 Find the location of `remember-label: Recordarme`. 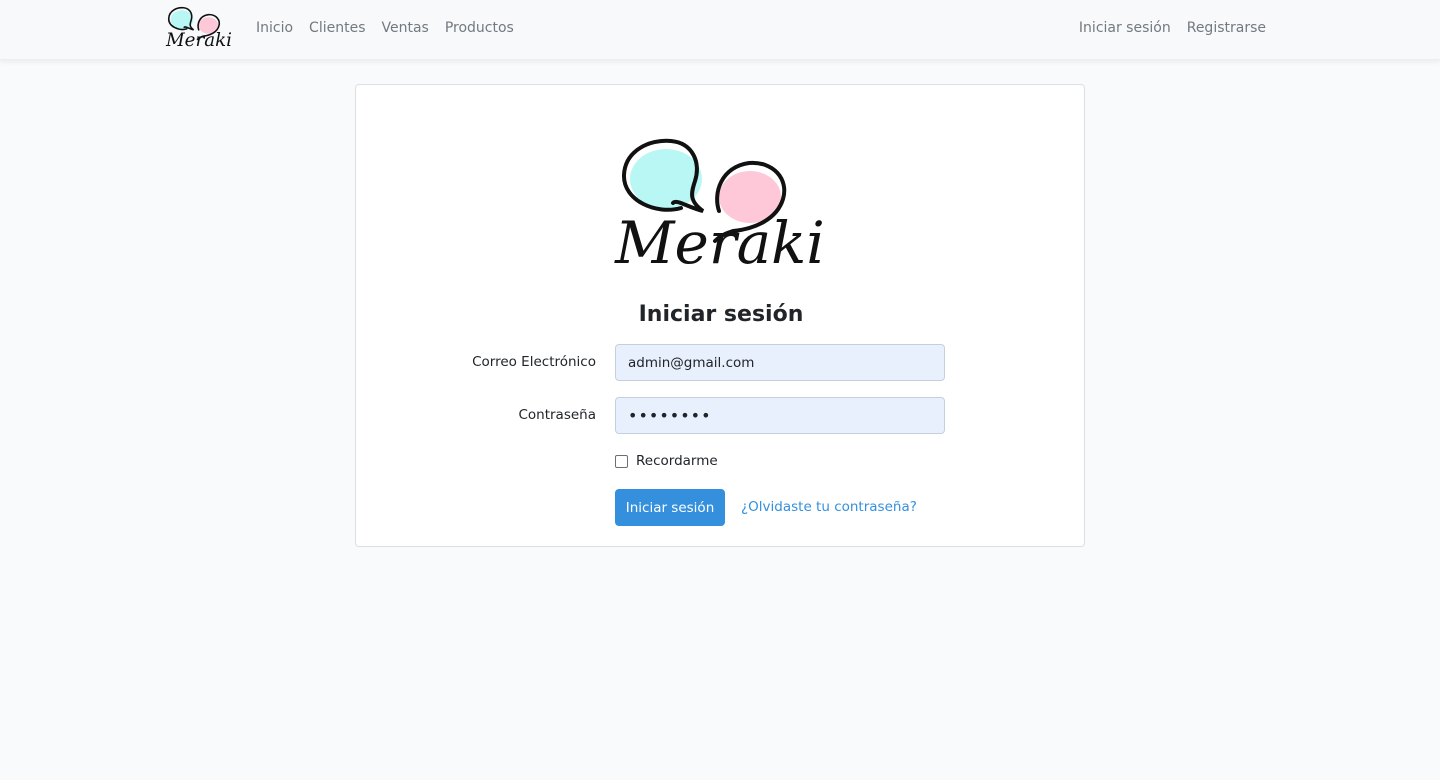

remember-label: Recordarme is located at coordinates (677, 461).